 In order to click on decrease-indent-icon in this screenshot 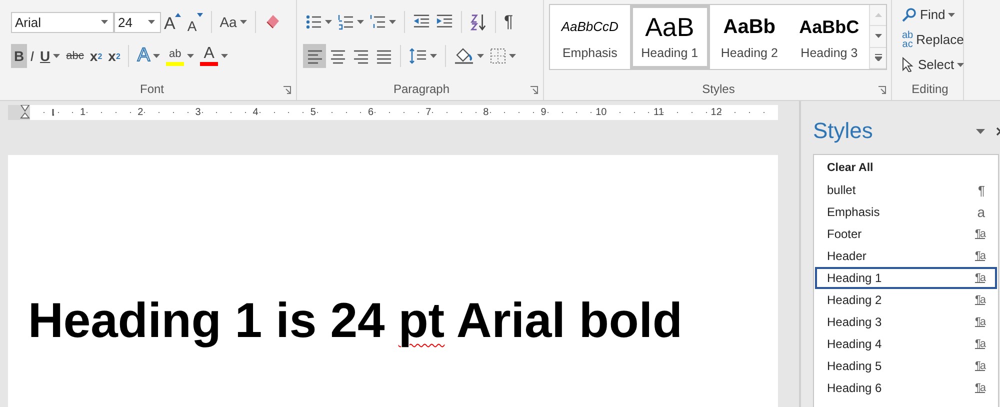, I will do `click(421, 22)`.